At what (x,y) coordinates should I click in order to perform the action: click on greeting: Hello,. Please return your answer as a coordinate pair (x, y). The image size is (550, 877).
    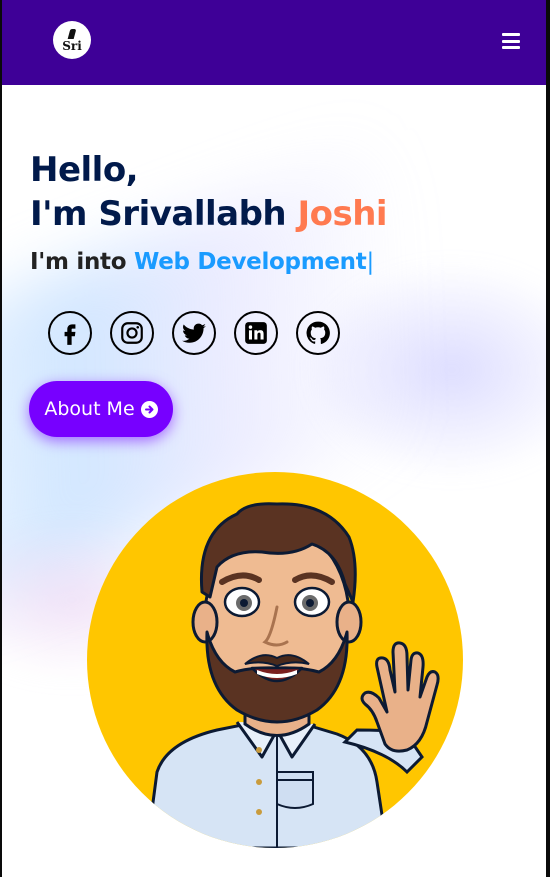
    Looking at the image, I should click on (84, 170).